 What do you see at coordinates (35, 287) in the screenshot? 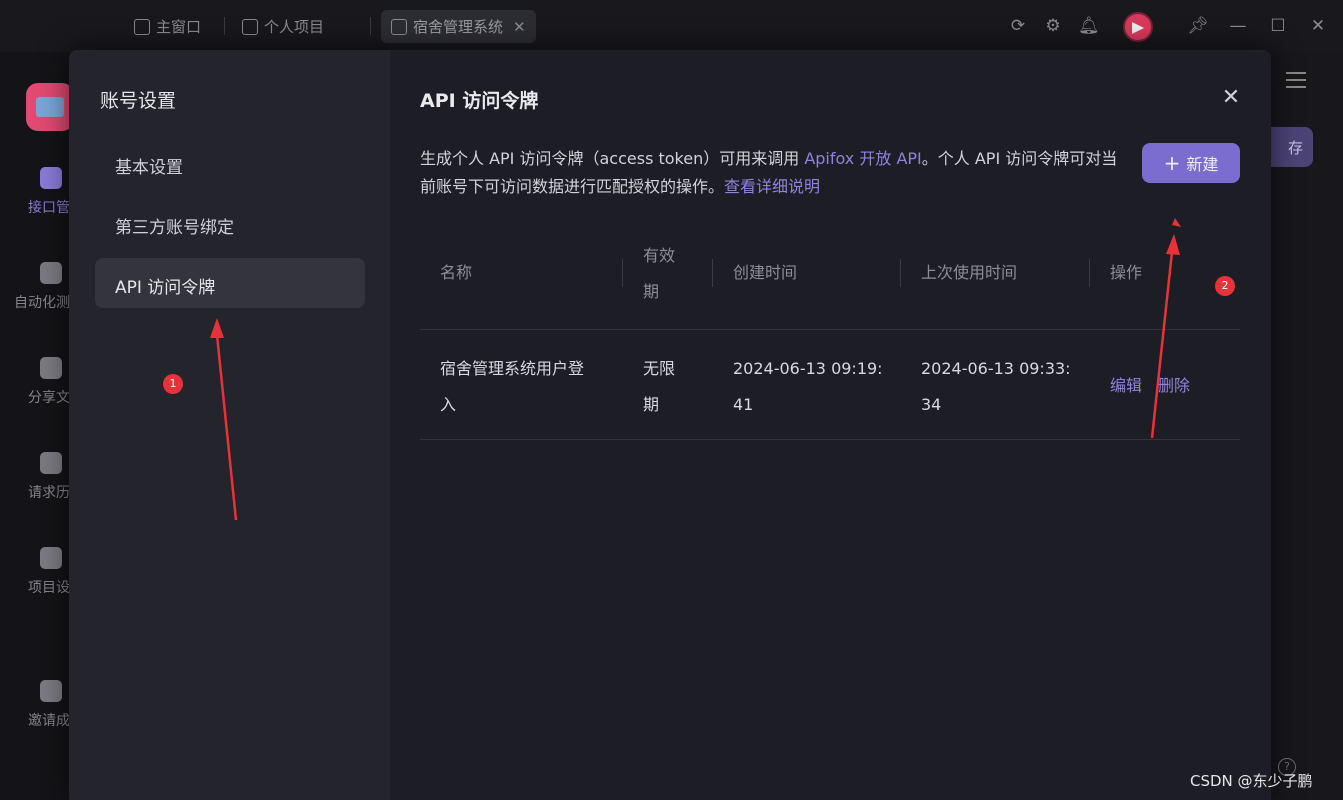
I see `rail-item-automation: 自动化测` at bounding box center [35, 287].